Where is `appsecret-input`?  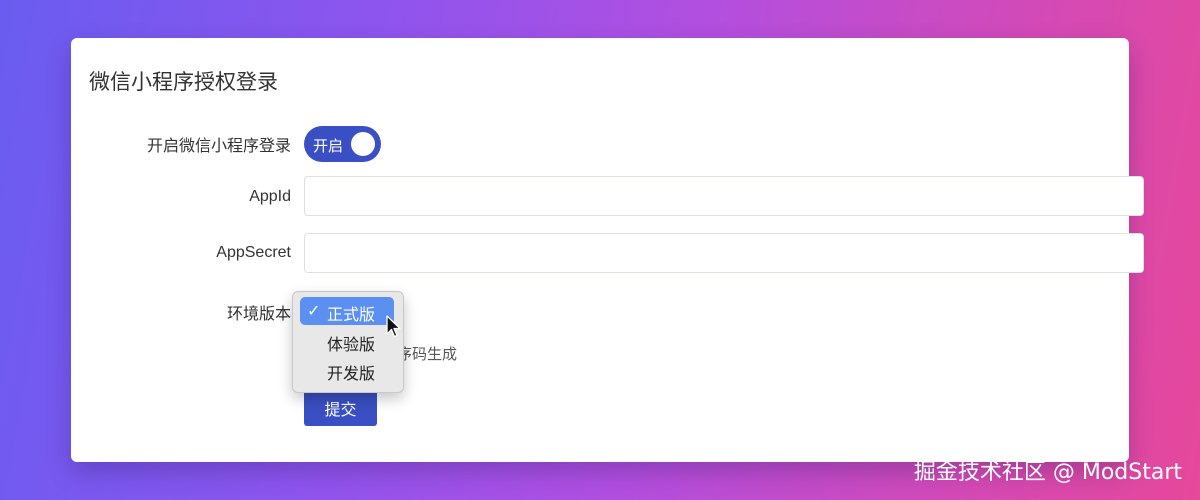 appsecret-input is located at coordinates (724, 253).